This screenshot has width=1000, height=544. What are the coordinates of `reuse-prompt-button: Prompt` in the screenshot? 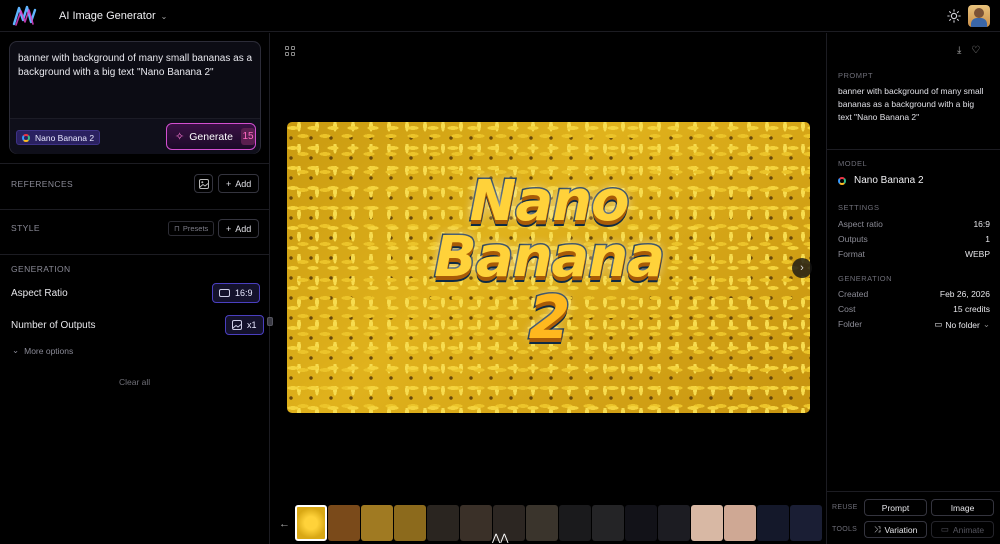 It's located at (895, 507).